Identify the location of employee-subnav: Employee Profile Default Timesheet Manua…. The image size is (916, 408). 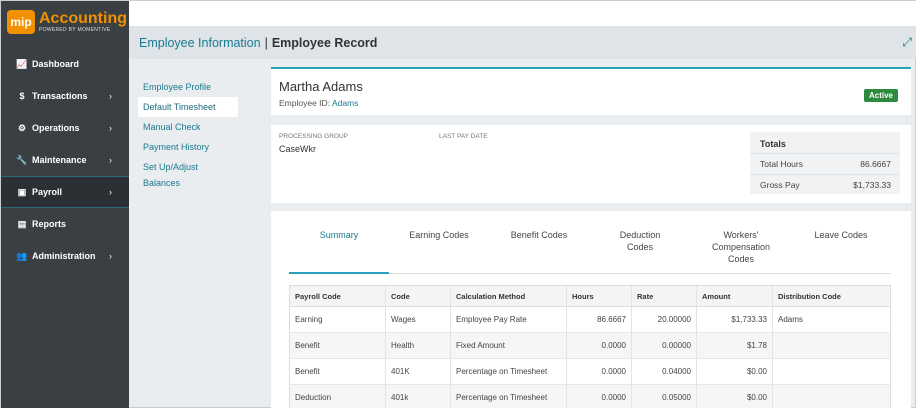
(188, 132).